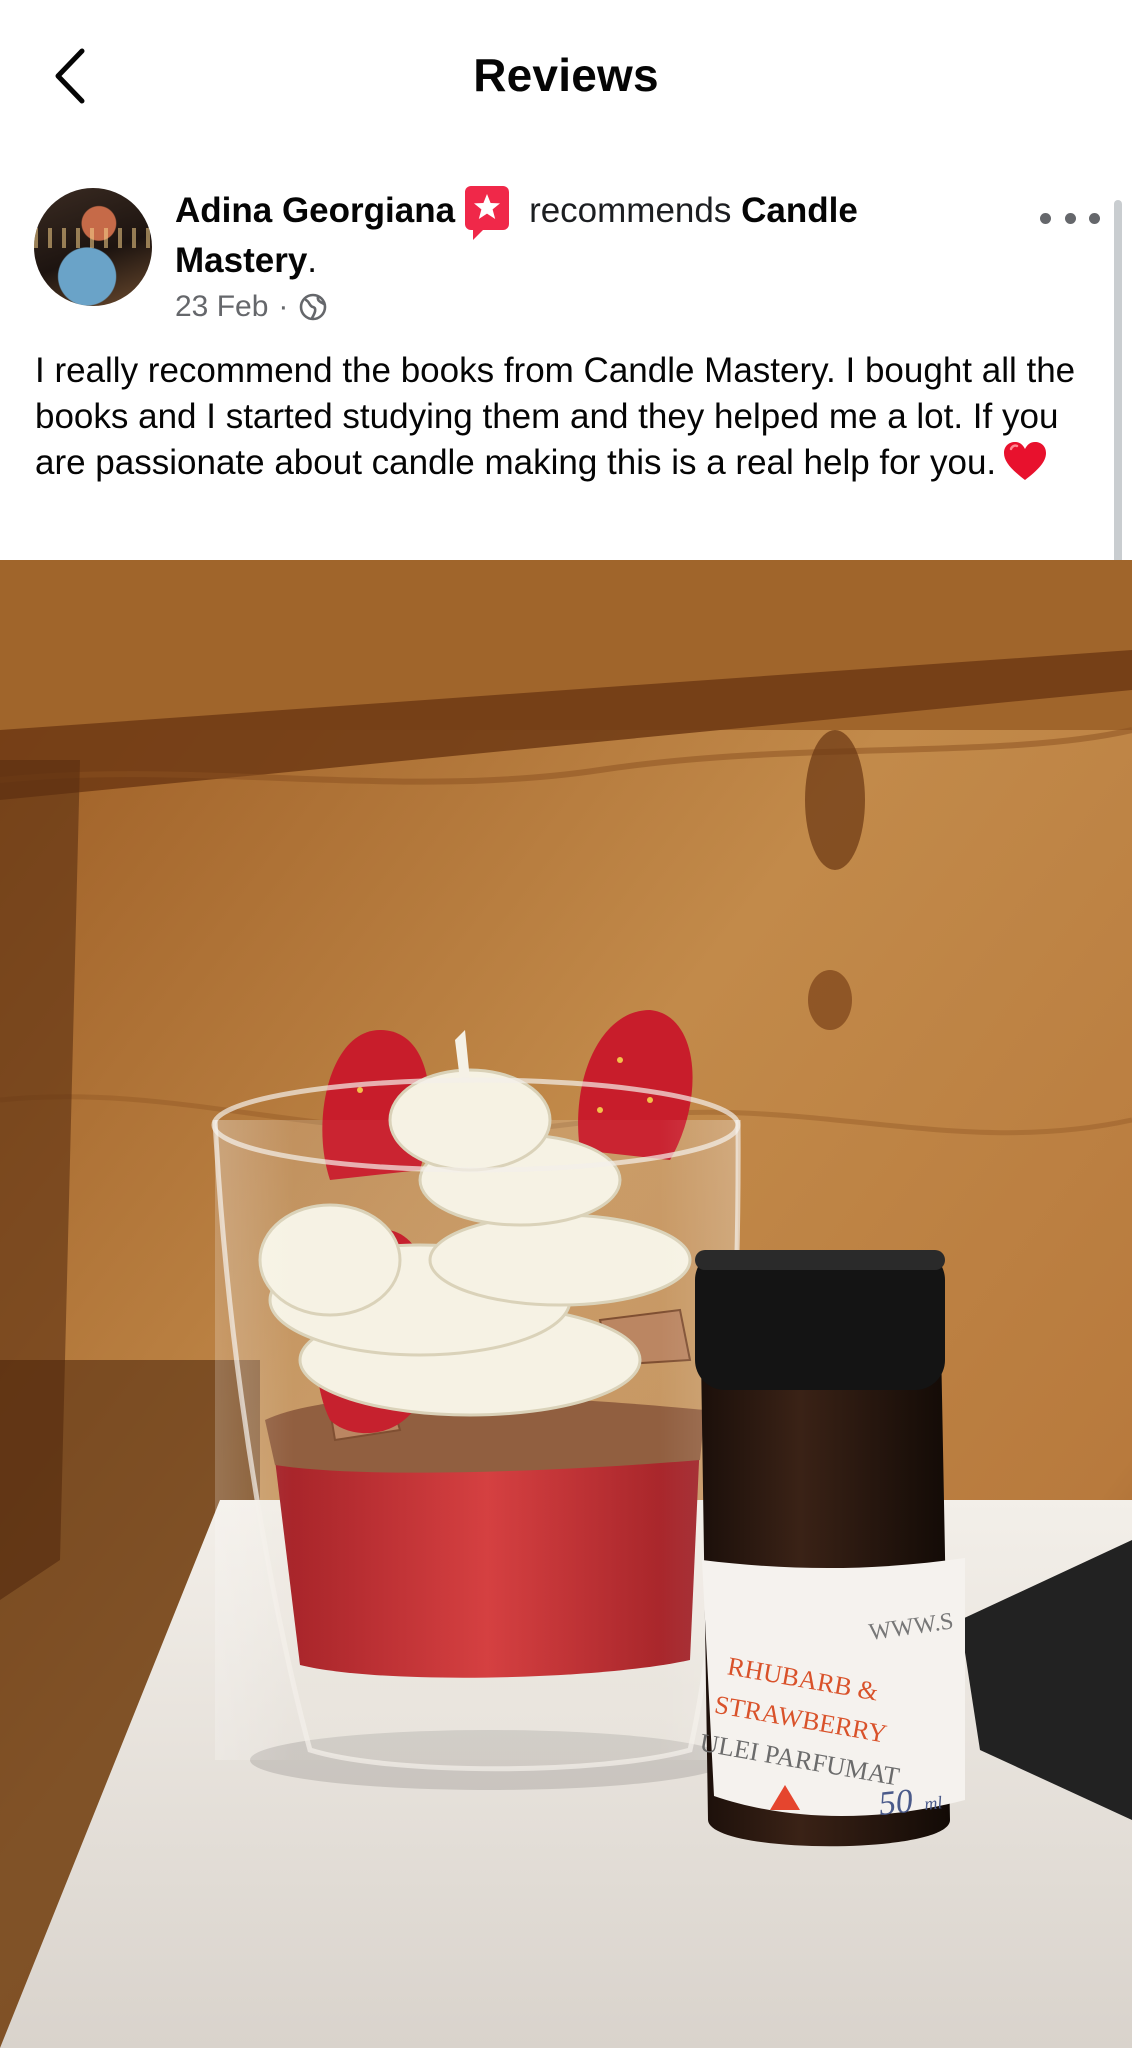 The height and width of the screenshot is (2048, 1132). Describe the element at coordinates (315, 210) in the screenshot. I see `author-name-link: Adina Georgiana` at that location.